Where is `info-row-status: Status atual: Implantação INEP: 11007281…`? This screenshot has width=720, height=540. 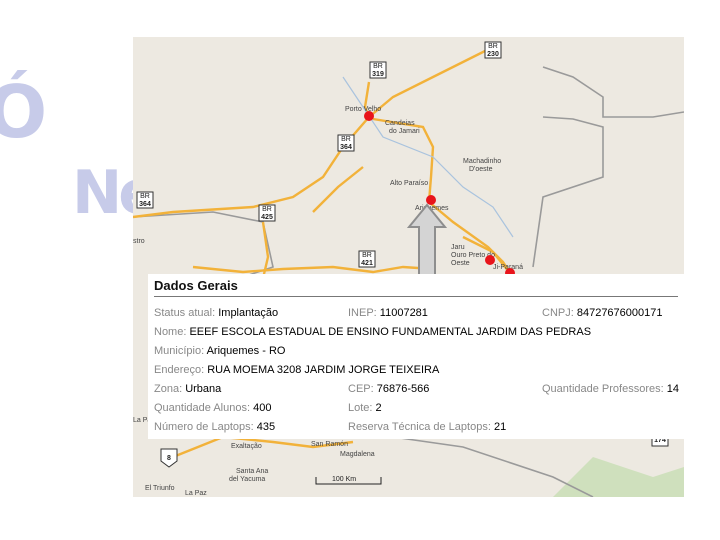 info-row-status: Status atual: Implantação INEP: 11007281… is located at coordinates (416, 315).